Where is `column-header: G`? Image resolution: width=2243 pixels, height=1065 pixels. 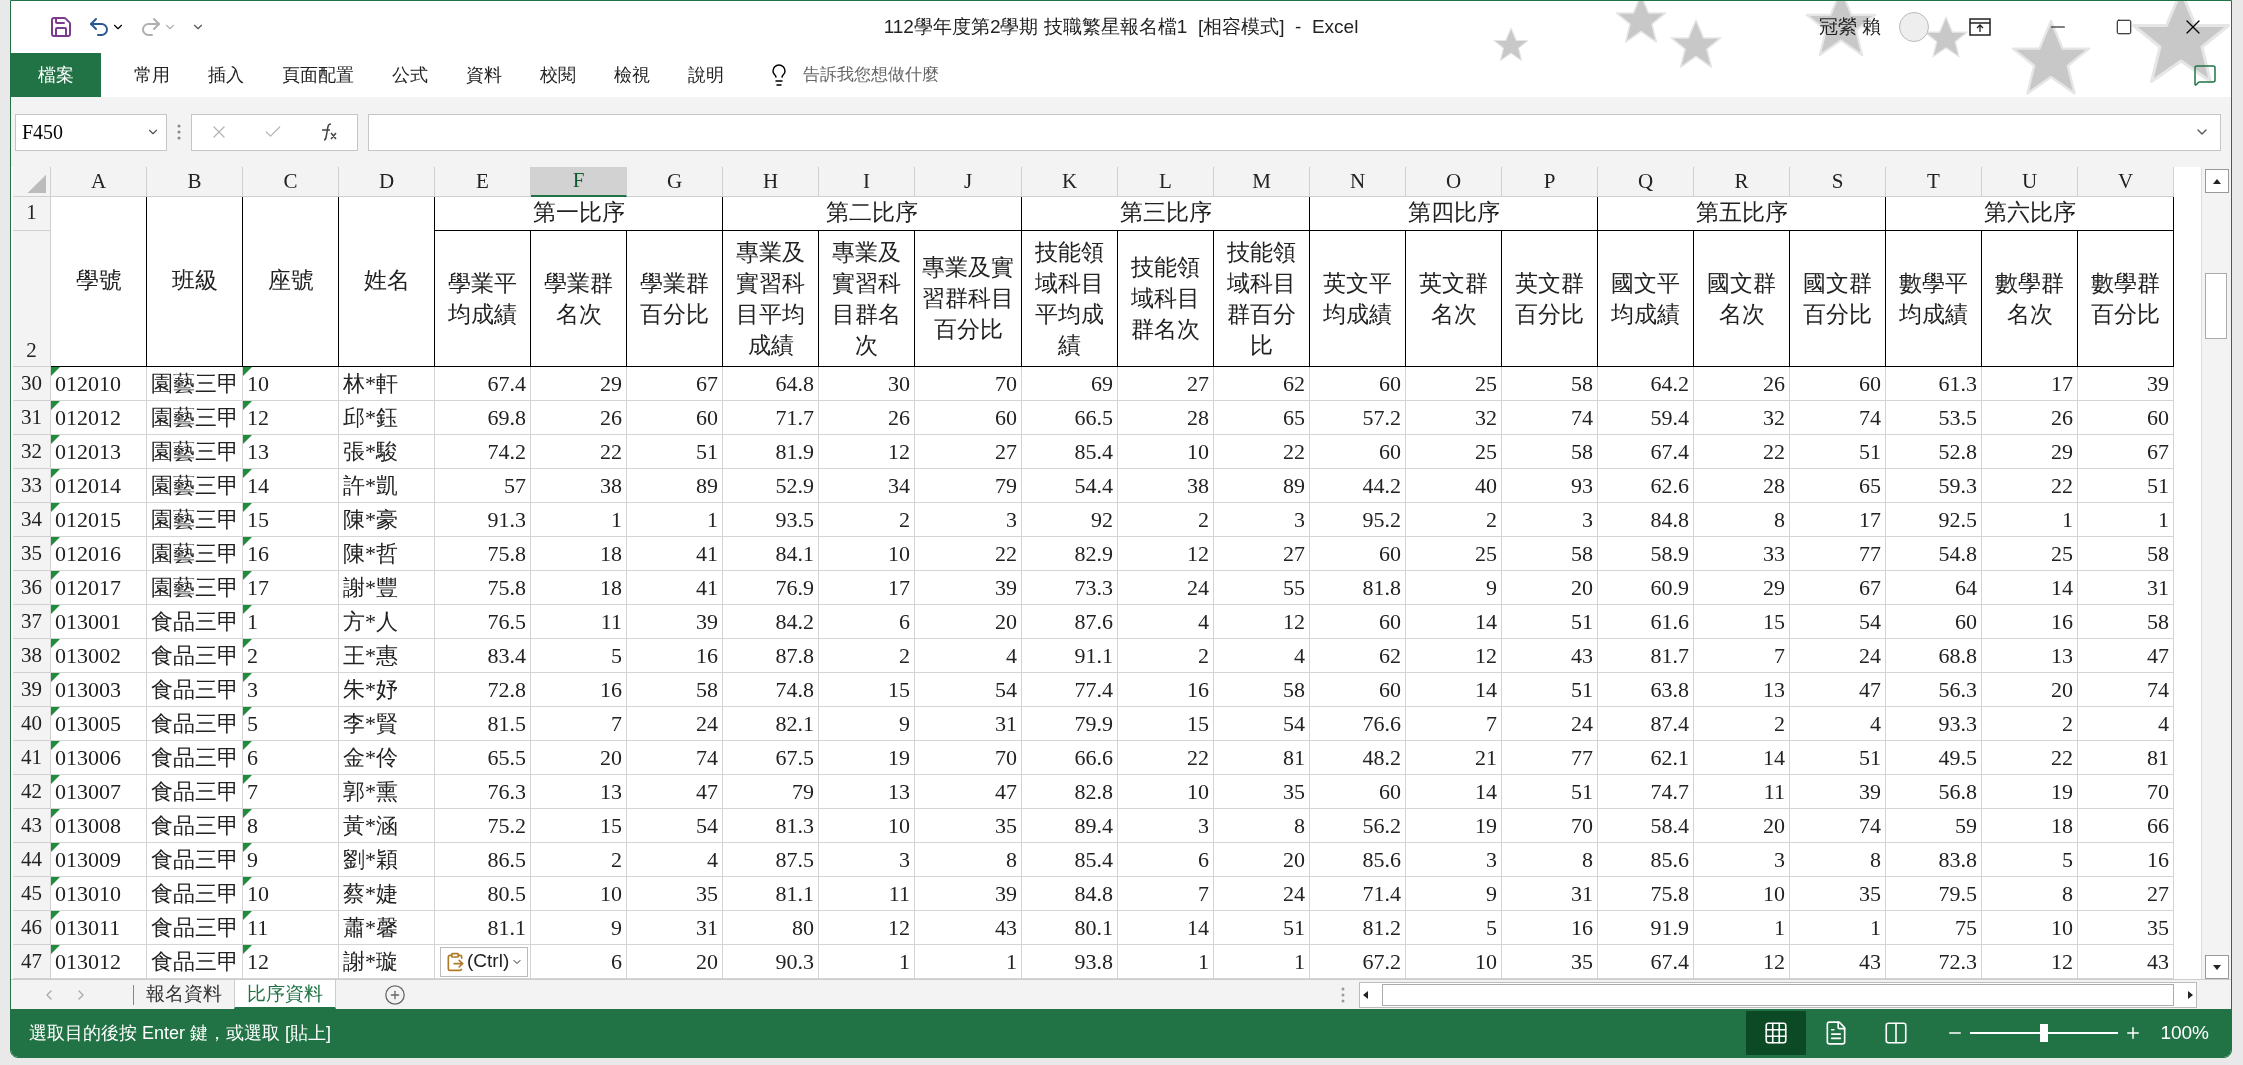
column-header: G is located at coordinates (675, 182).